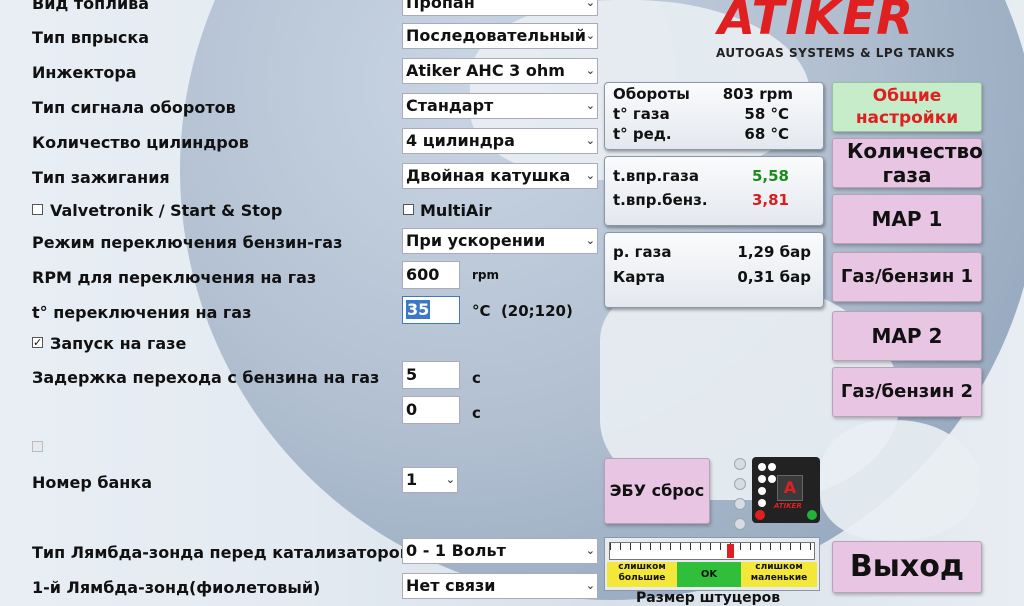 The width and height of the screenshot is (1024, 606). Describe the element at coordinates (714, 201) in the screenshot. I see `panel-row: t.впр.бенз. 3,81` at that location.